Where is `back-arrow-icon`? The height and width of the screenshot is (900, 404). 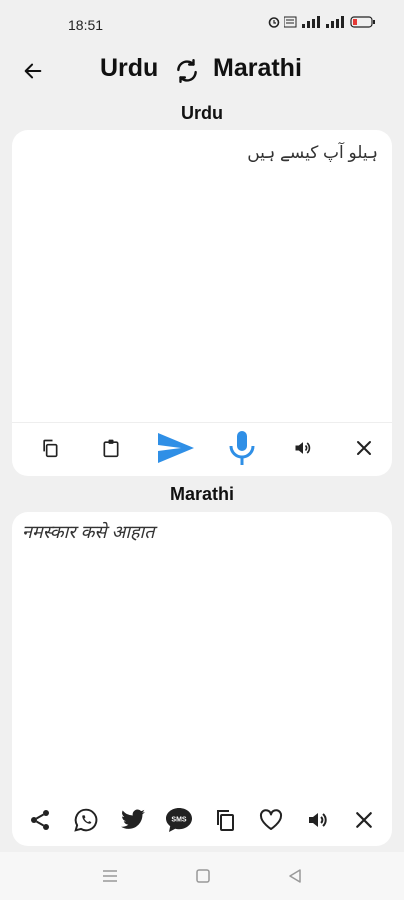
back-arrow-icon is located at coordinates (33, 71).